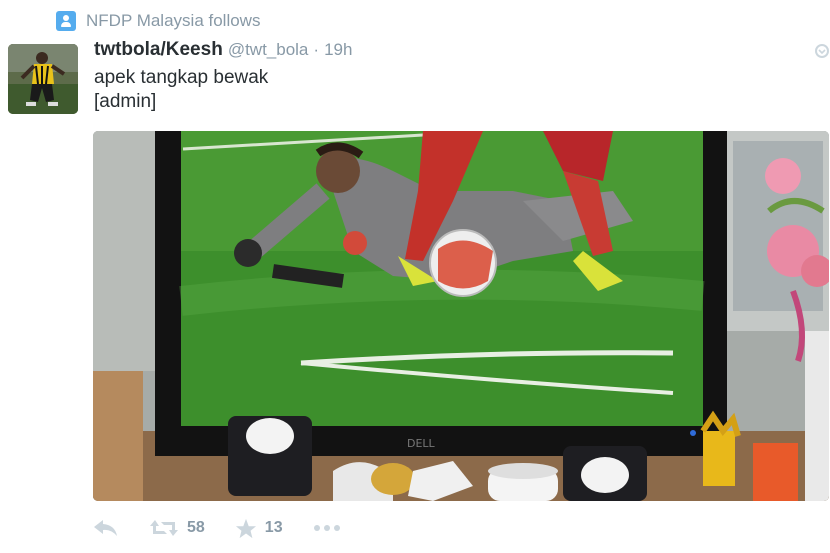  I want to click on retweet-button: 58, so click(177, 528).